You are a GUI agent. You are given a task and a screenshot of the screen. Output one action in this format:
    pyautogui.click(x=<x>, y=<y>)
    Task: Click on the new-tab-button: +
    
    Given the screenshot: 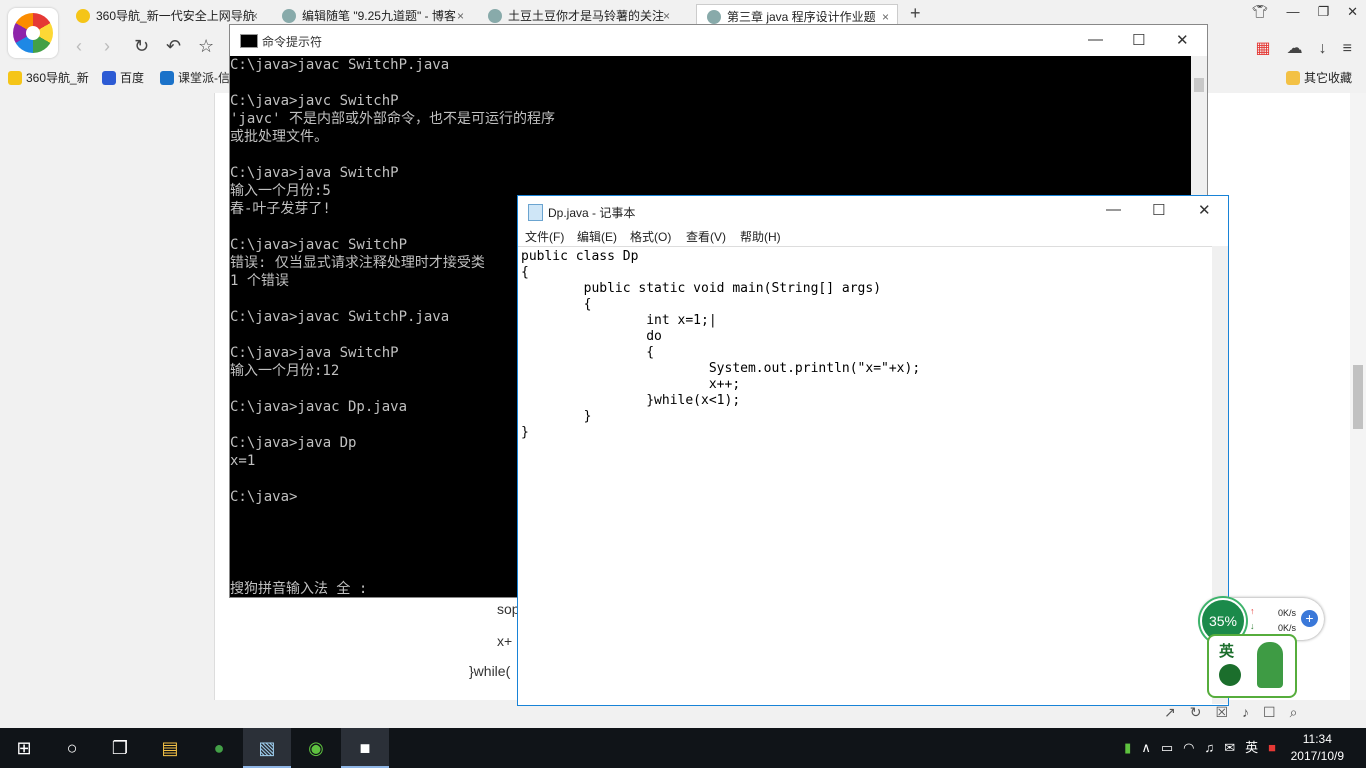 What is the action you would take?
    pyautogui.click(x=915, y=13)
    